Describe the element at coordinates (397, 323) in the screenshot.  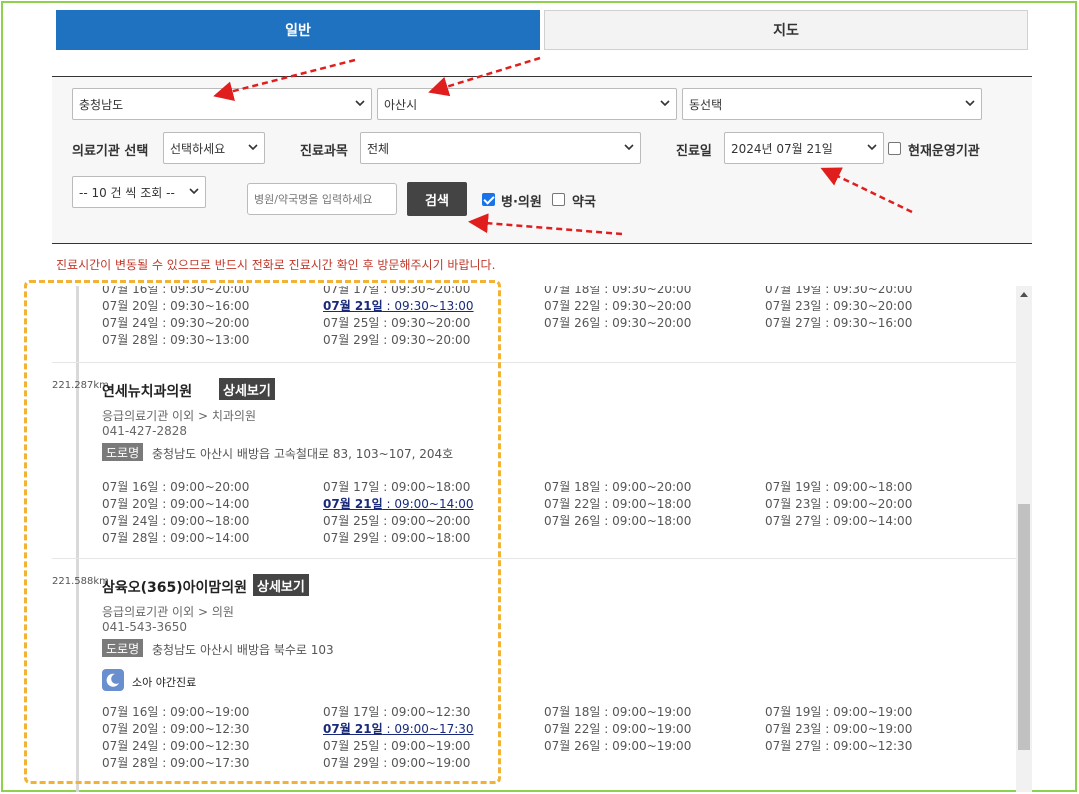
I see `schedule-entry: 07월 25일 : 09:30~20:00` at that location.